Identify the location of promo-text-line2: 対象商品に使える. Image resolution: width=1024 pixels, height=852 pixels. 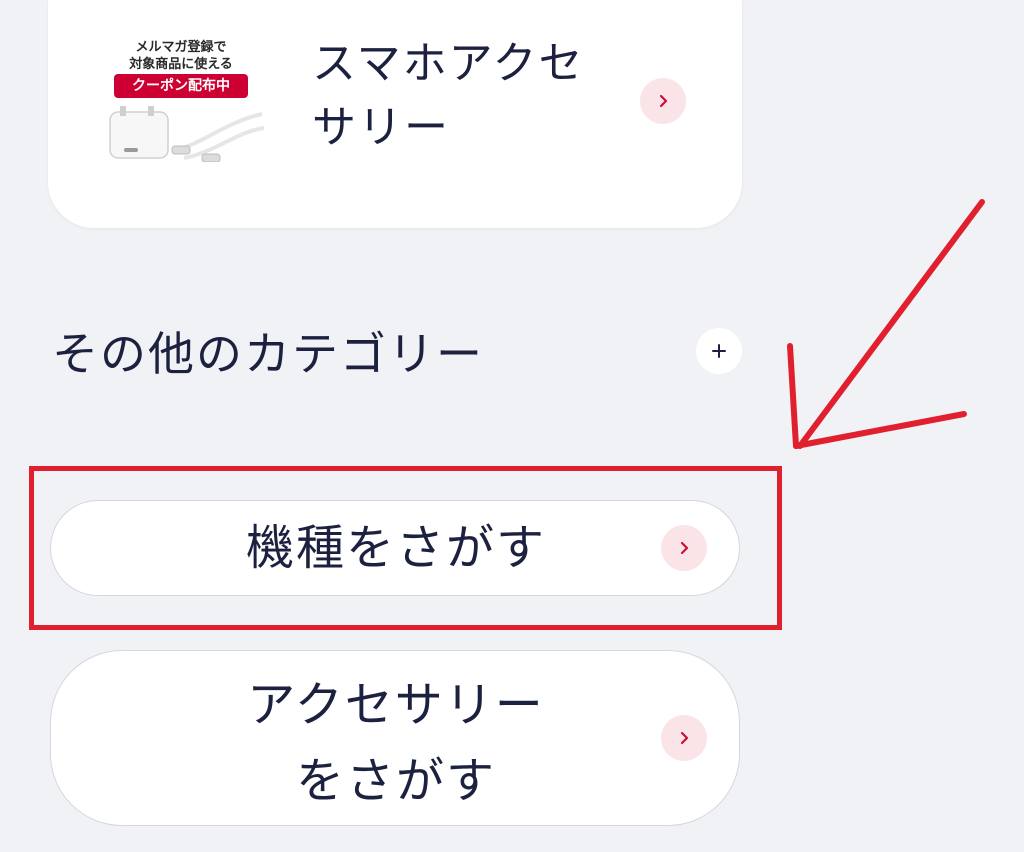
(181, 64).